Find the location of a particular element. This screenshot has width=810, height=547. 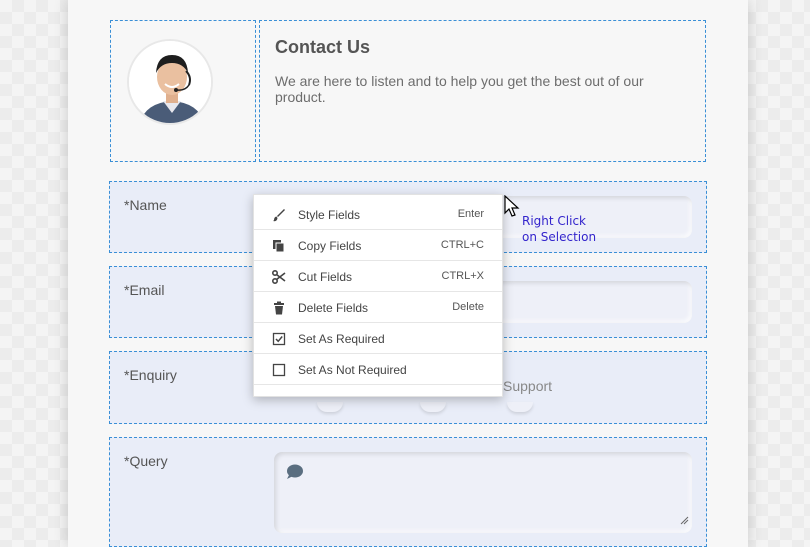

menu-item-set-not-required: Set As Not Required is located at coordinates (378, 369).